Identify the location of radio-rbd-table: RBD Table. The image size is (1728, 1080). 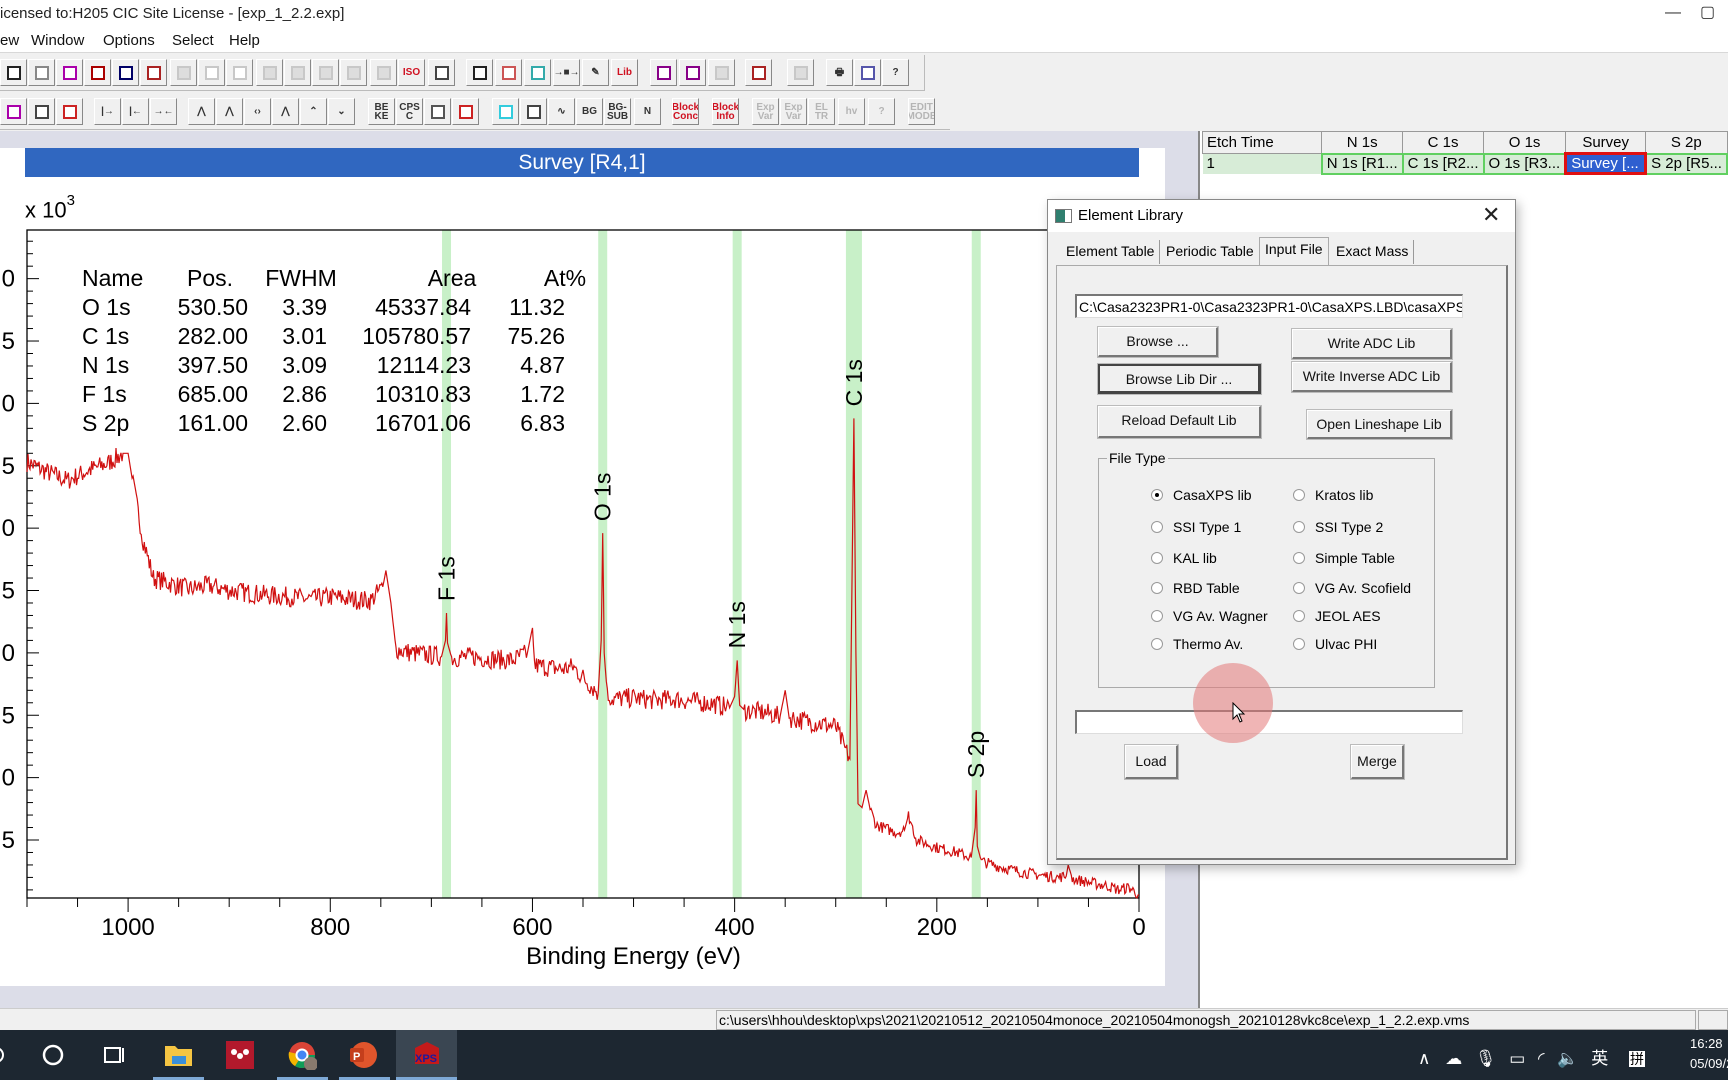
(1195, 588).